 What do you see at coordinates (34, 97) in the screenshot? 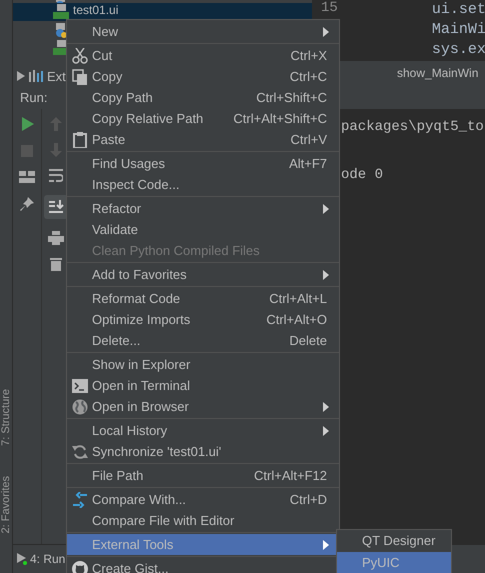
I see `run-title: Run:` at bounding box center [34, 97].